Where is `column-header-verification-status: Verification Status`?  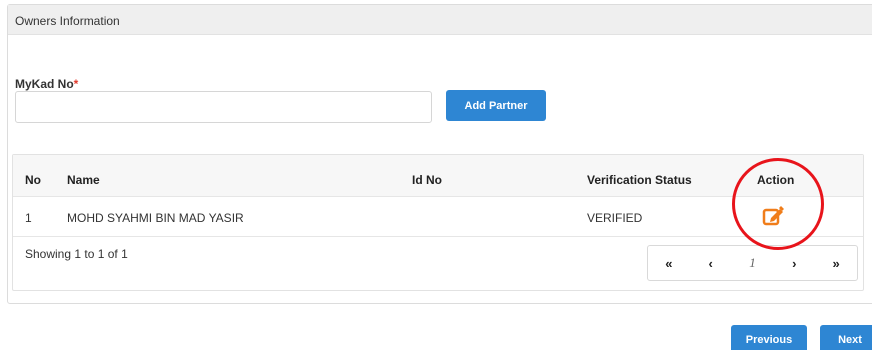 column-header-verification-status: Verification Status is located at coordinates (639, 180).